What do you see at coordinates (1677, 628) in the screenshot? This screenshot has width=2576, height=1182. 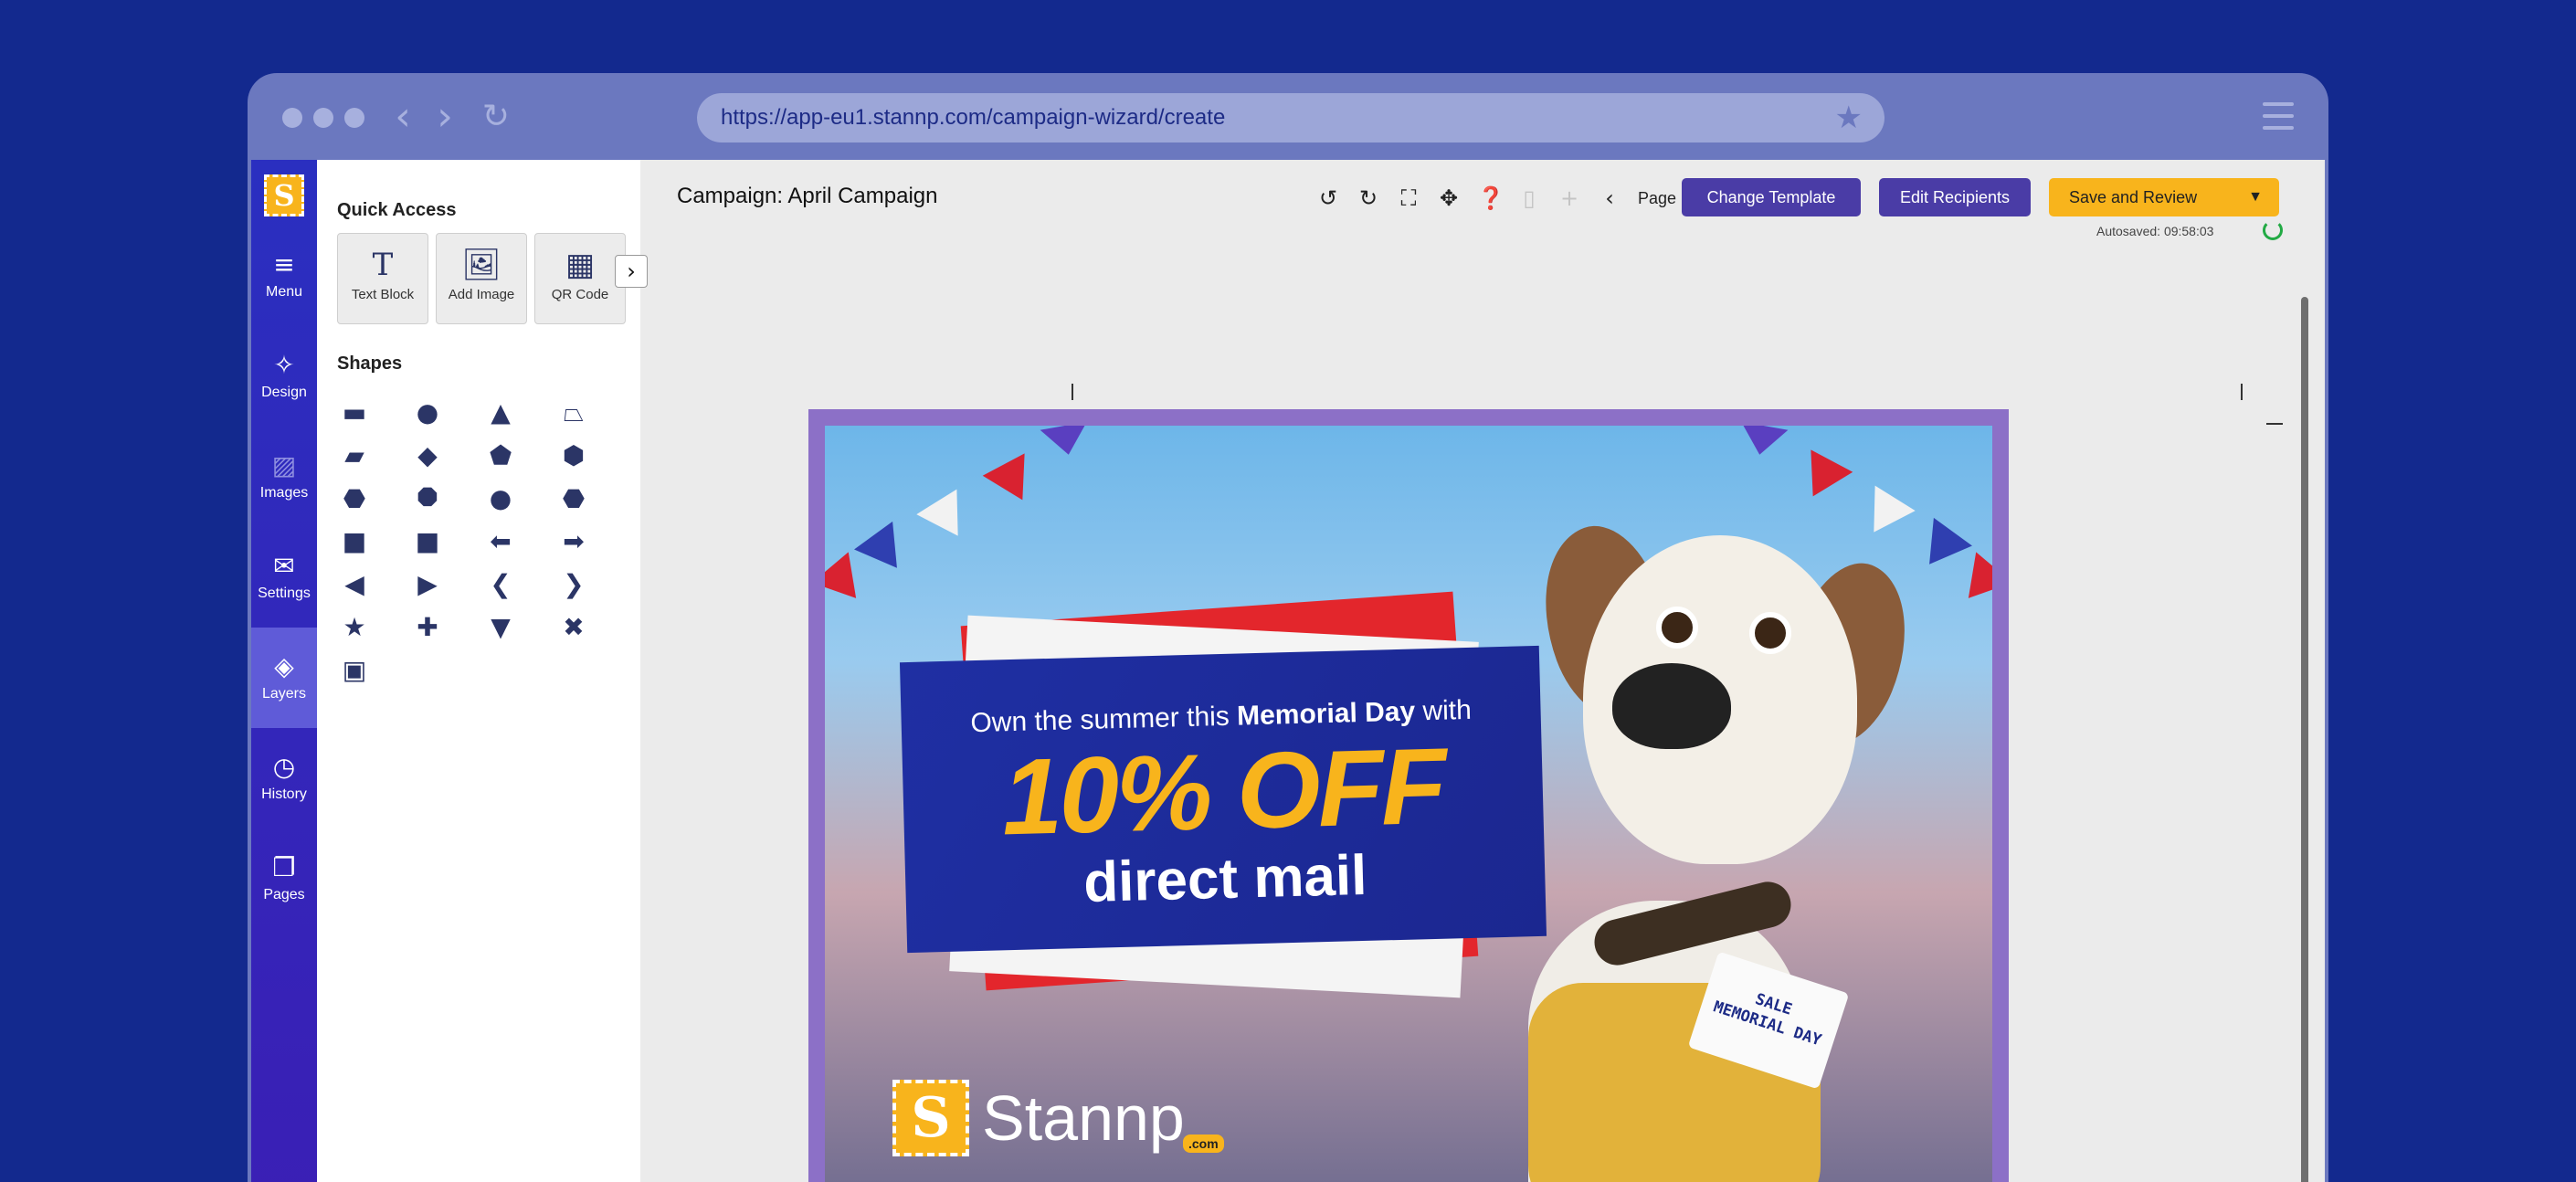 I see `dog-eye-left` at bounding box center [1677, 628].